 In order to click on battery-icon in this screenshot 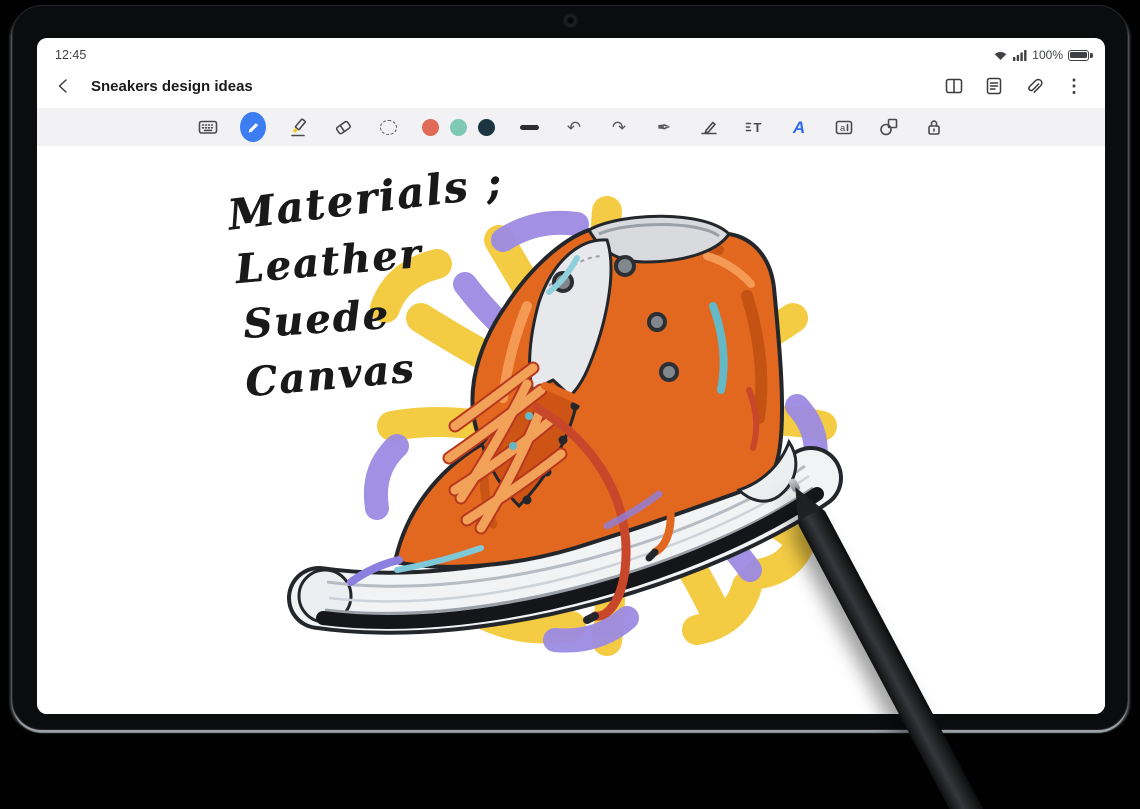, I will do `click(1080, 55)`.